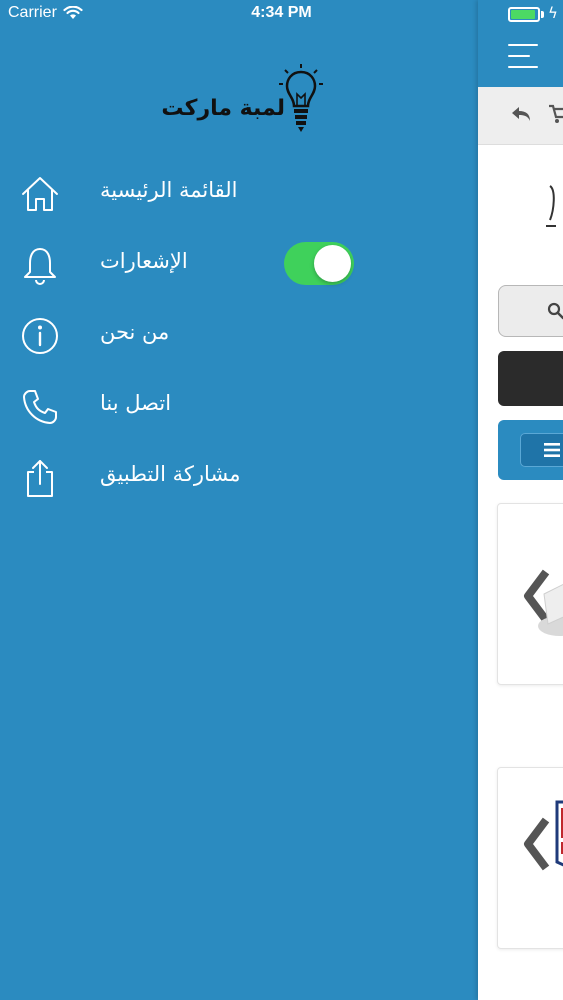 The width and height of the screenshot is (563, 1000). I want to click on menu-label-about: من نحن, so click(135, 332).